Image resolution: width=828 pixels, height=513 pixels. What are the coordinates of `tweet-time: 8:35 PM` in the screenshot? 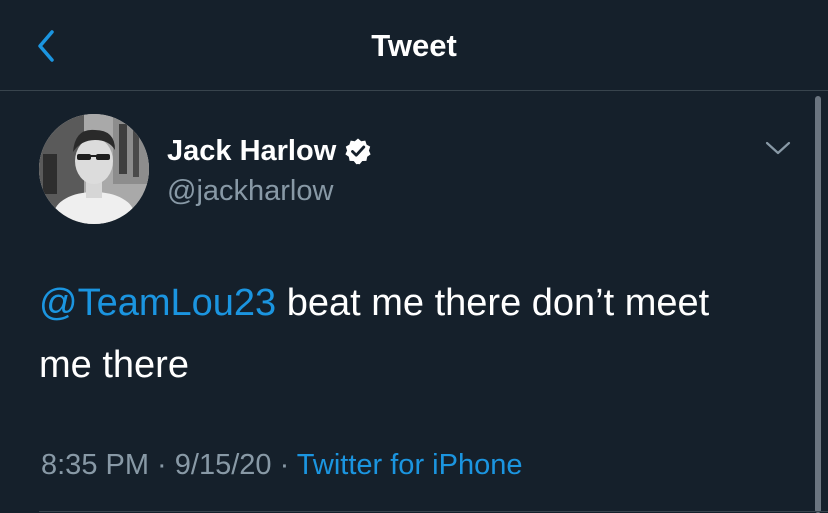 It's located at (95, 465).